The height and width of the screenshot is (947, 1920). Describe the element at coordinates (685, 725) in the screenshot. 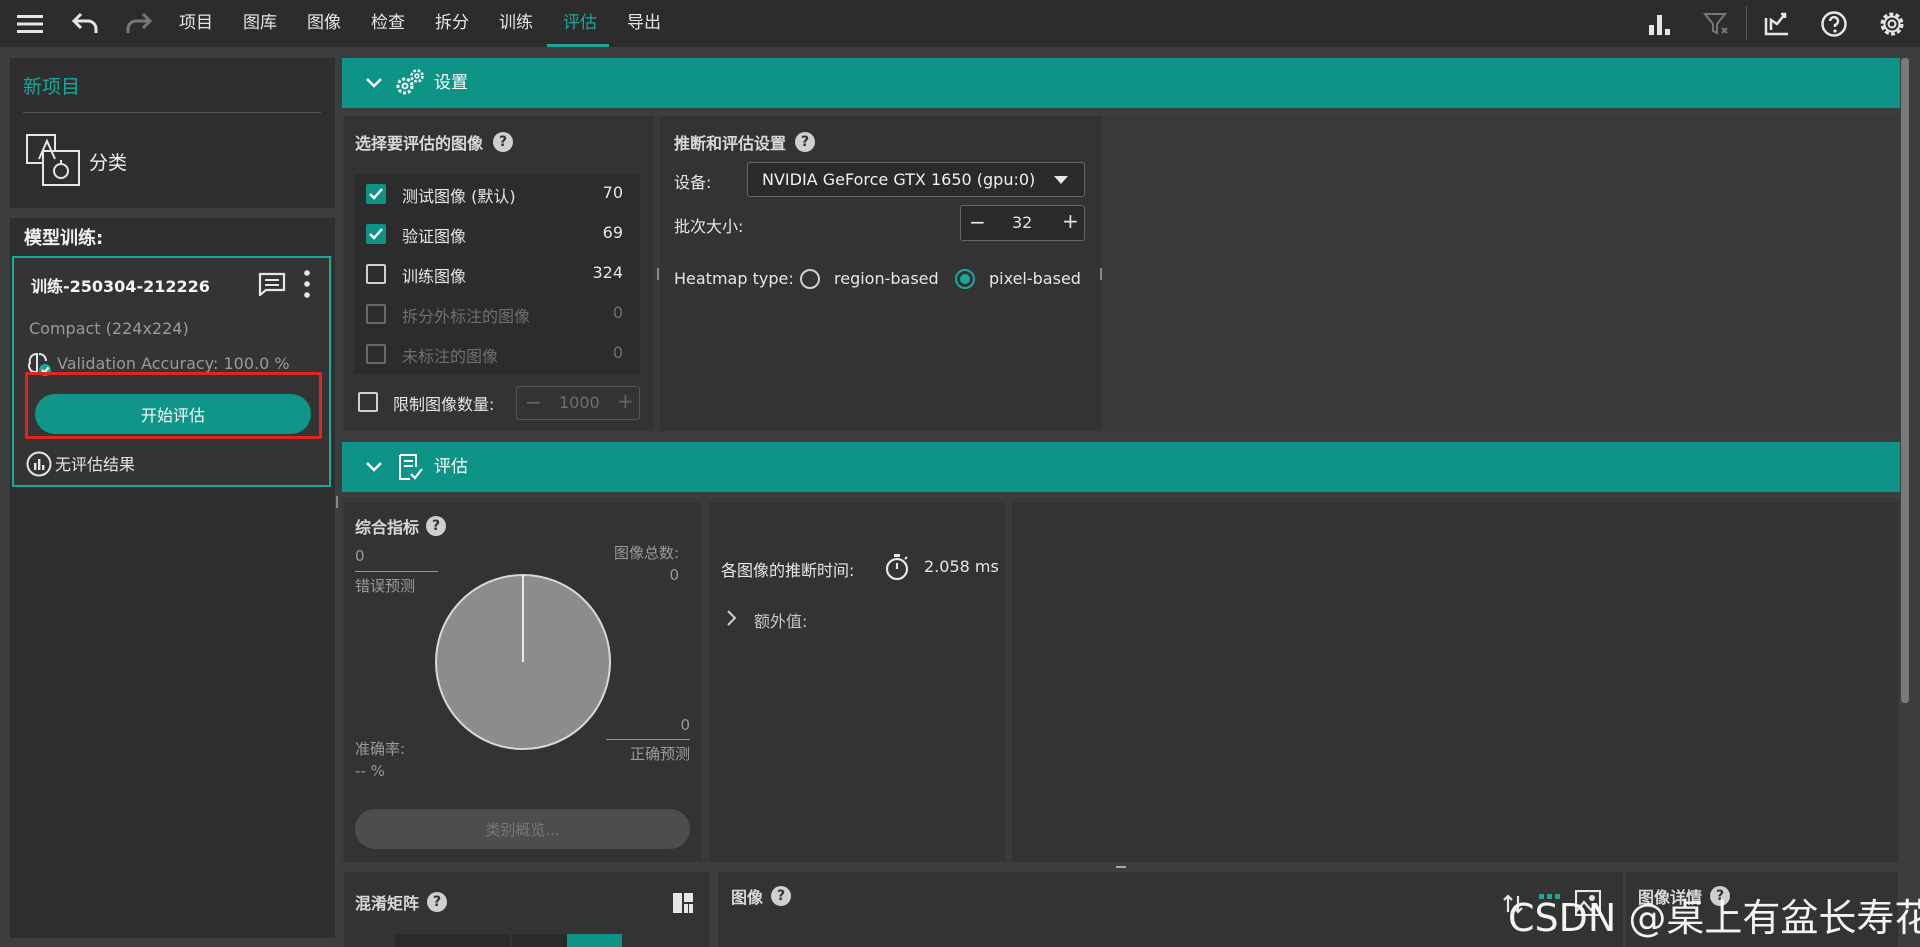

I see `correct-predictions-value: 0` at that location.